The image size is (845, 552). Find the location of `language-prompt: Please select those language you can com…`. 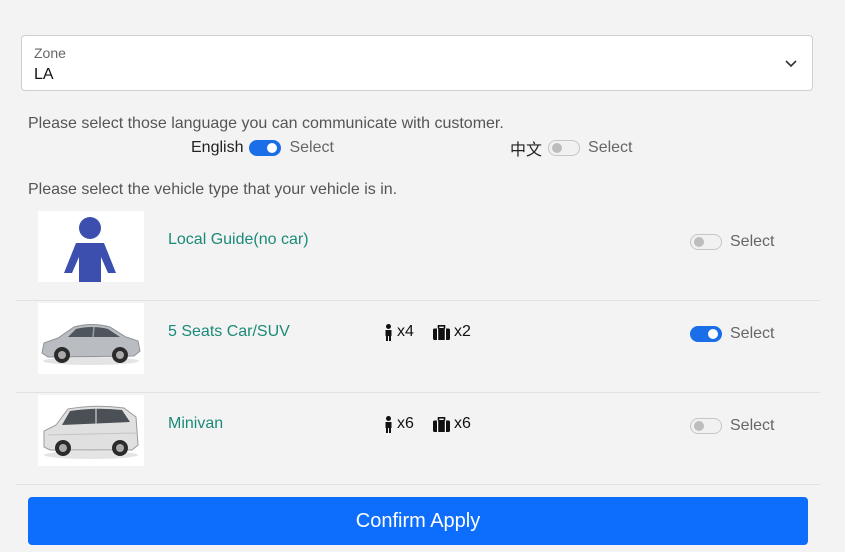

language-prompt: Please select those language you can com… is located at coordinates (266, 123).